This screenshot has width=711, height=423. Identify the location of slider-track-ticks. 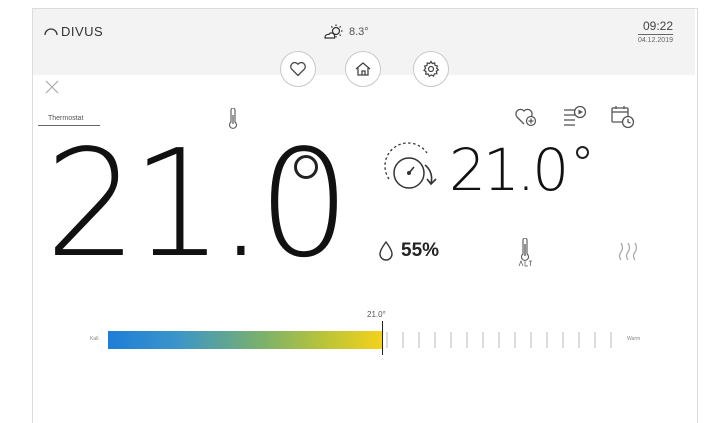
(504, 340).